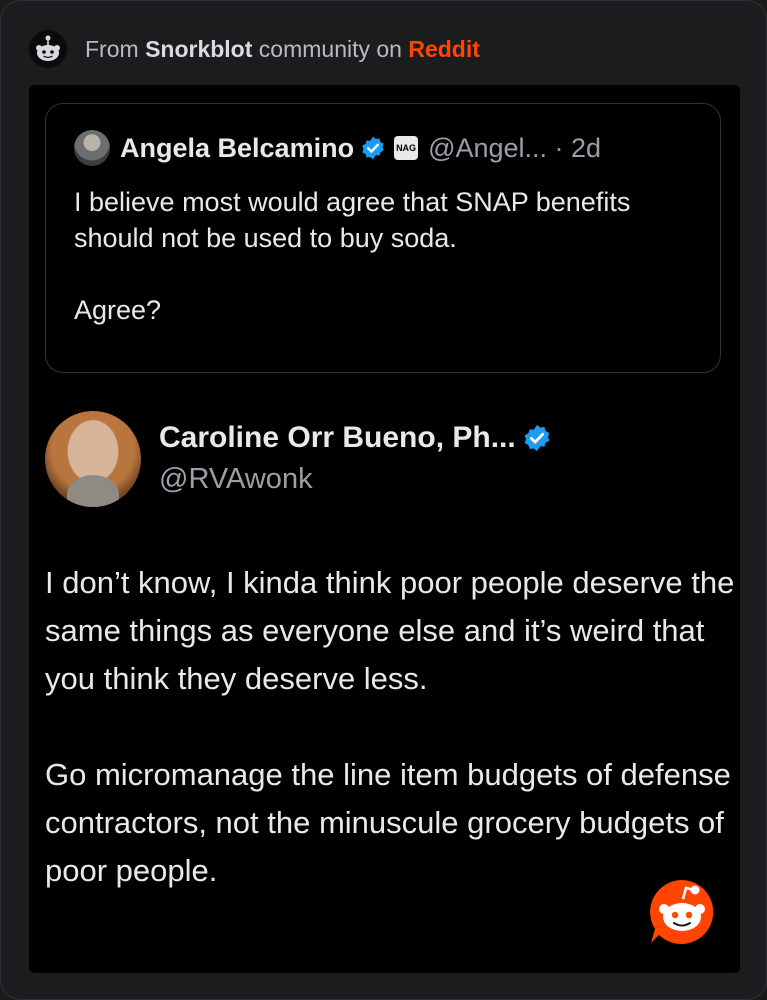 This screenshot has height=1000, width=767. Describe the element at coordinates (330, 48) in the screenshot. I see `source-middle: community on` at that location.